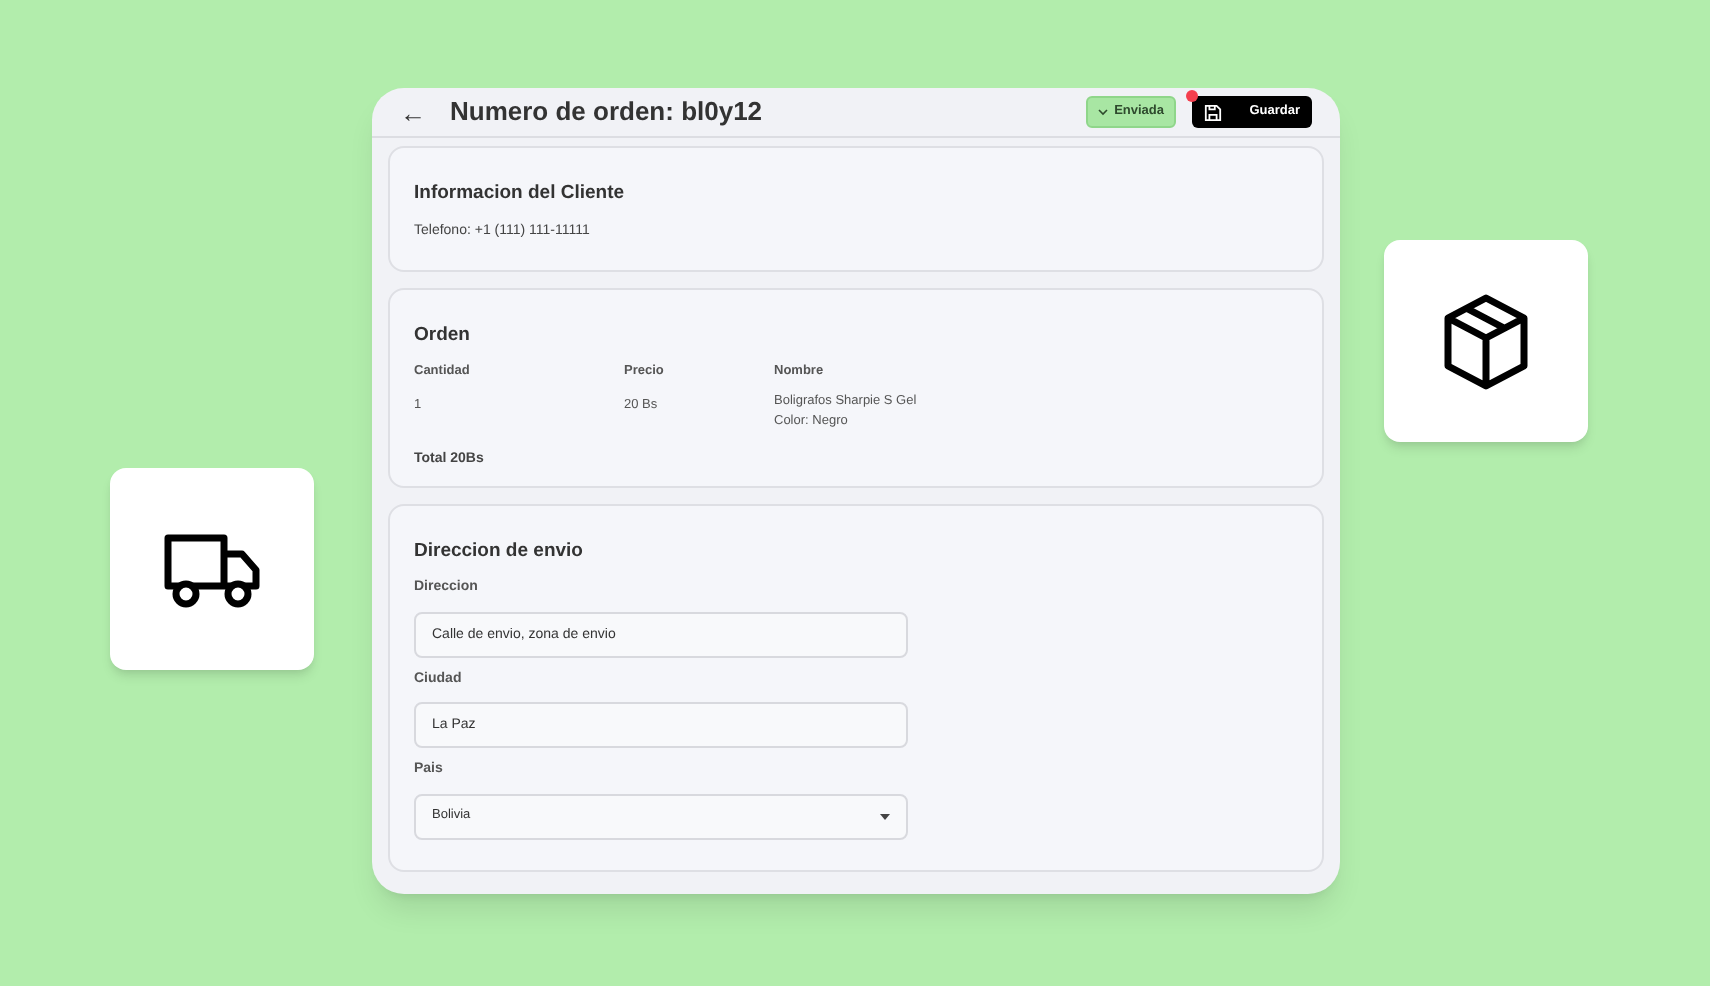 The image size is (1710, 986). What do you see at coordinates (212, 569) in the screenshot?
I see `truck-icon` at bounding box center [212, 569].